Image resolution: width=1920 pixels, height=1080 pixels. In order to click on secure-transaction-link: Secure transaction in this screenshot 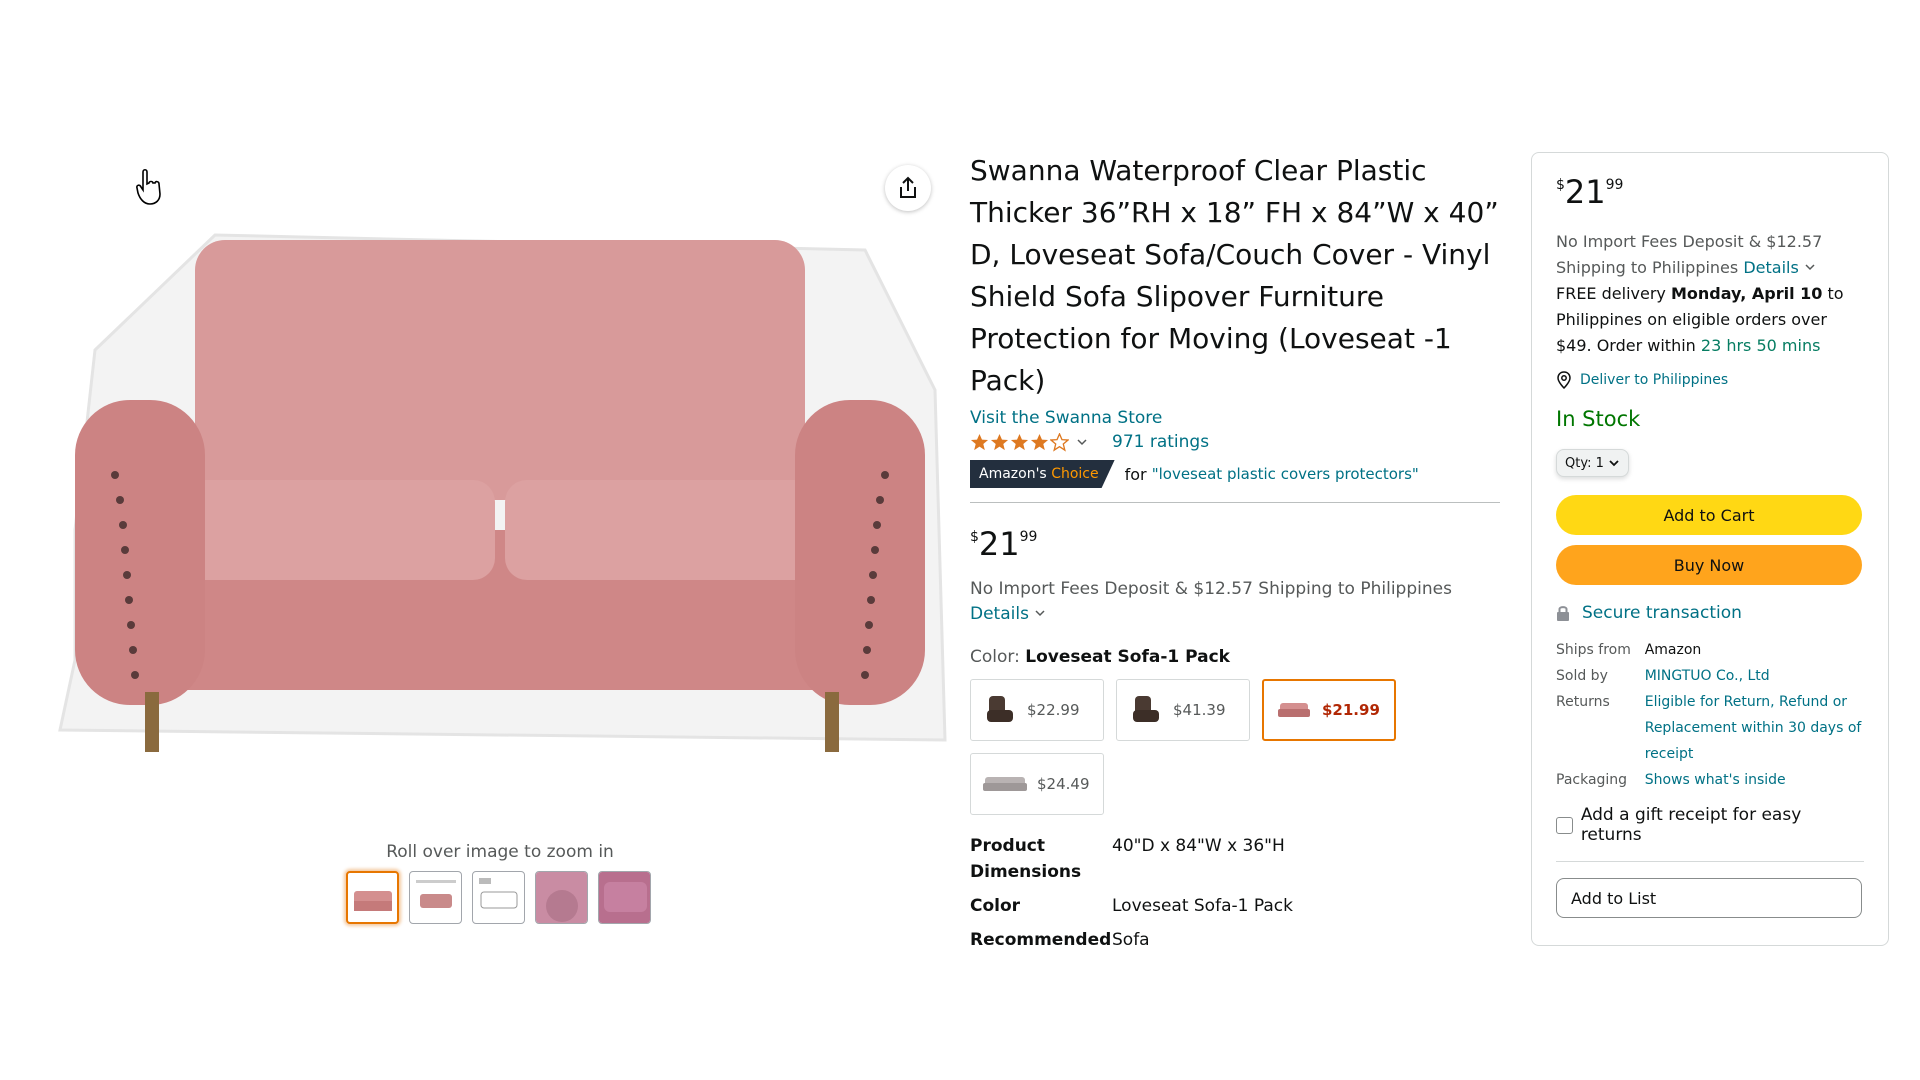, I will do `click(1662, 613)`.